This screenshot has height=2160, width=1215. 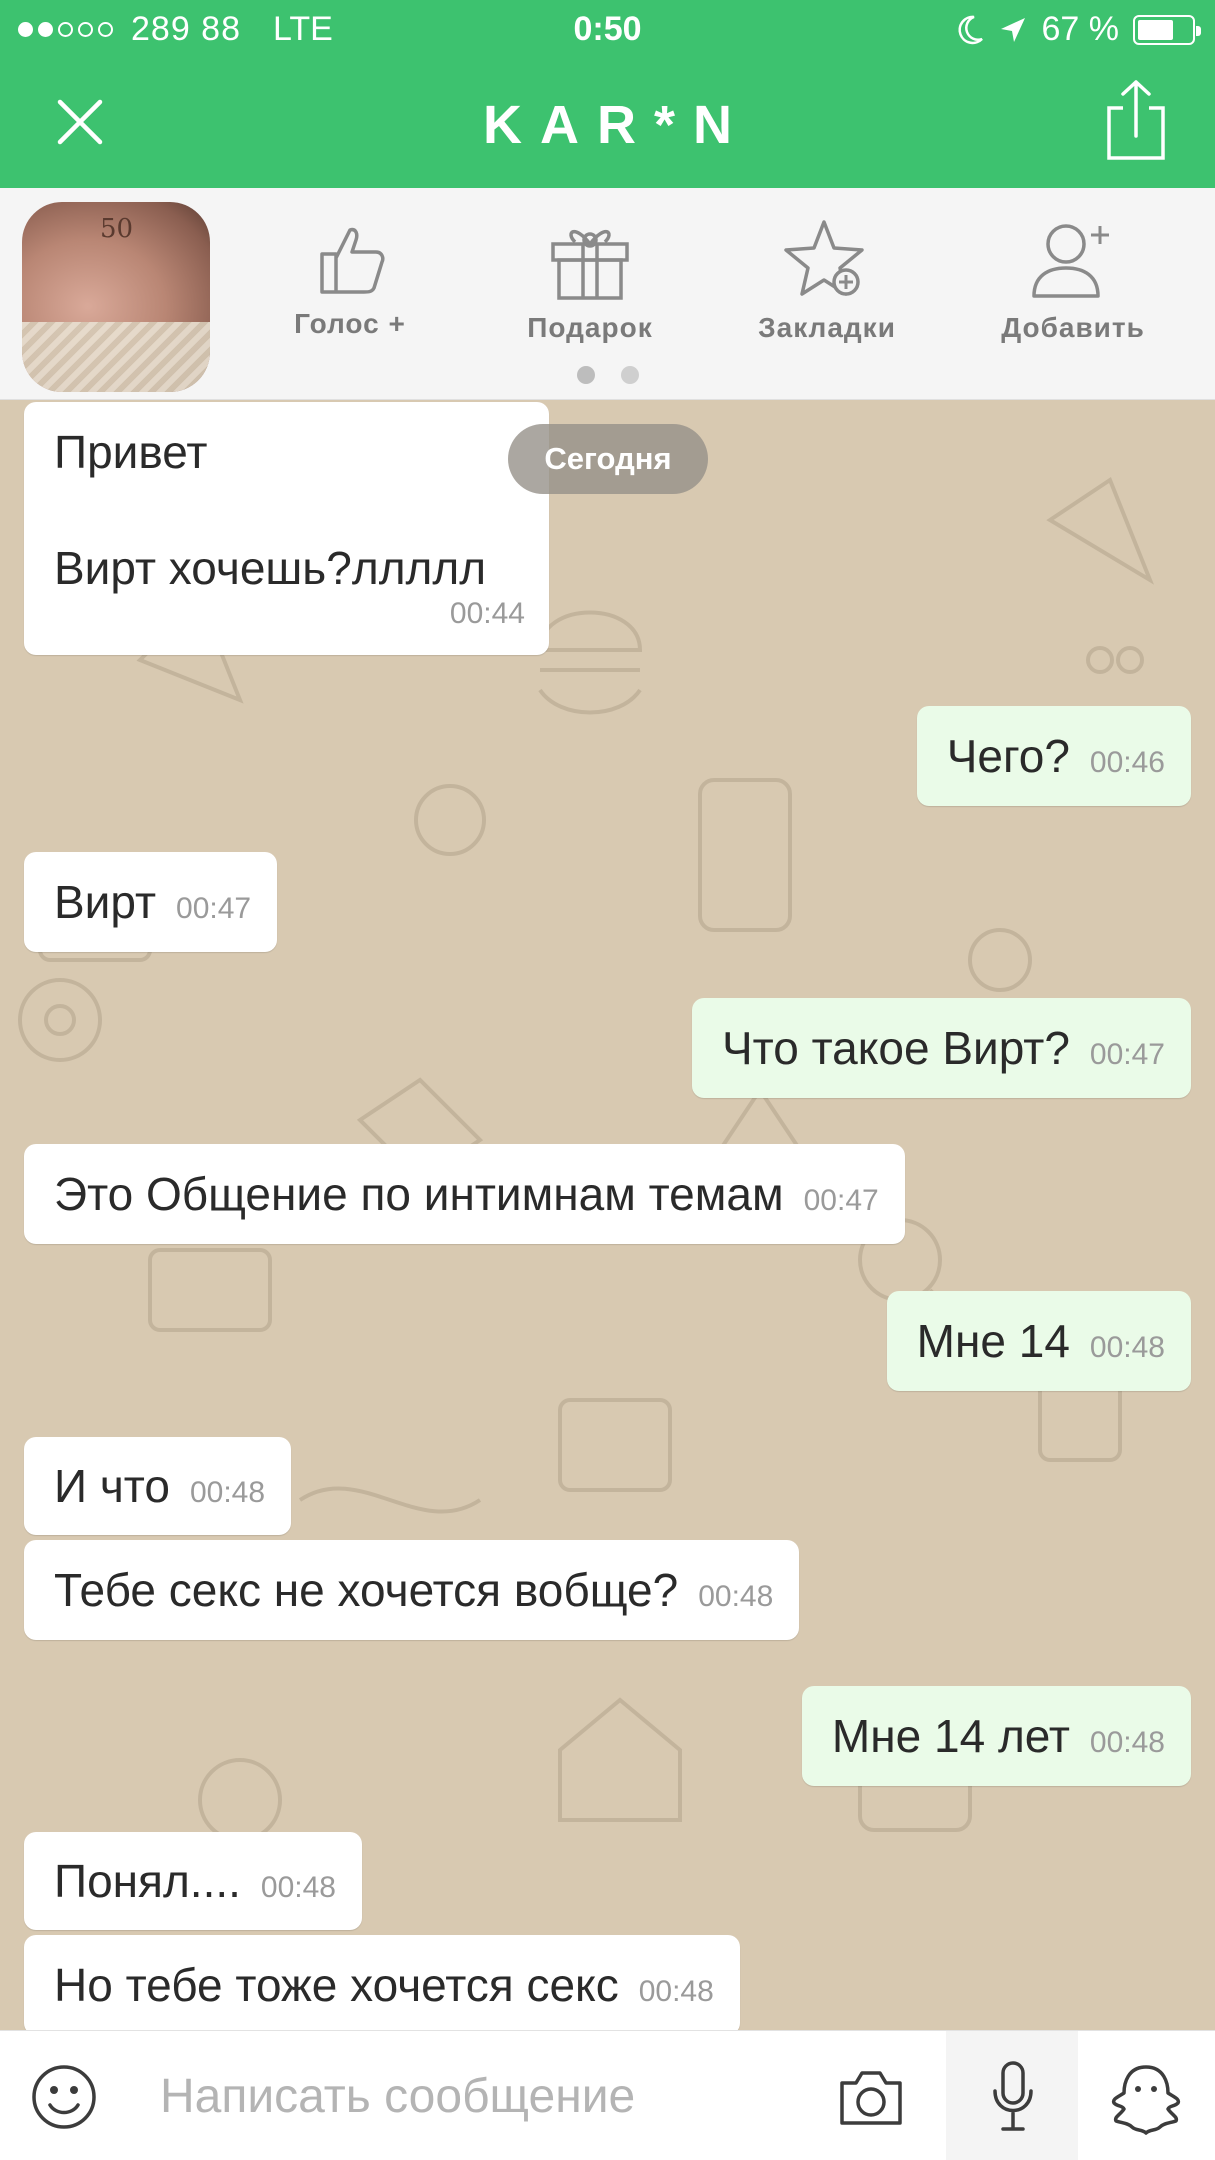 I want to click on add-friend-label: Добавить, so click(x=1073, y=327).